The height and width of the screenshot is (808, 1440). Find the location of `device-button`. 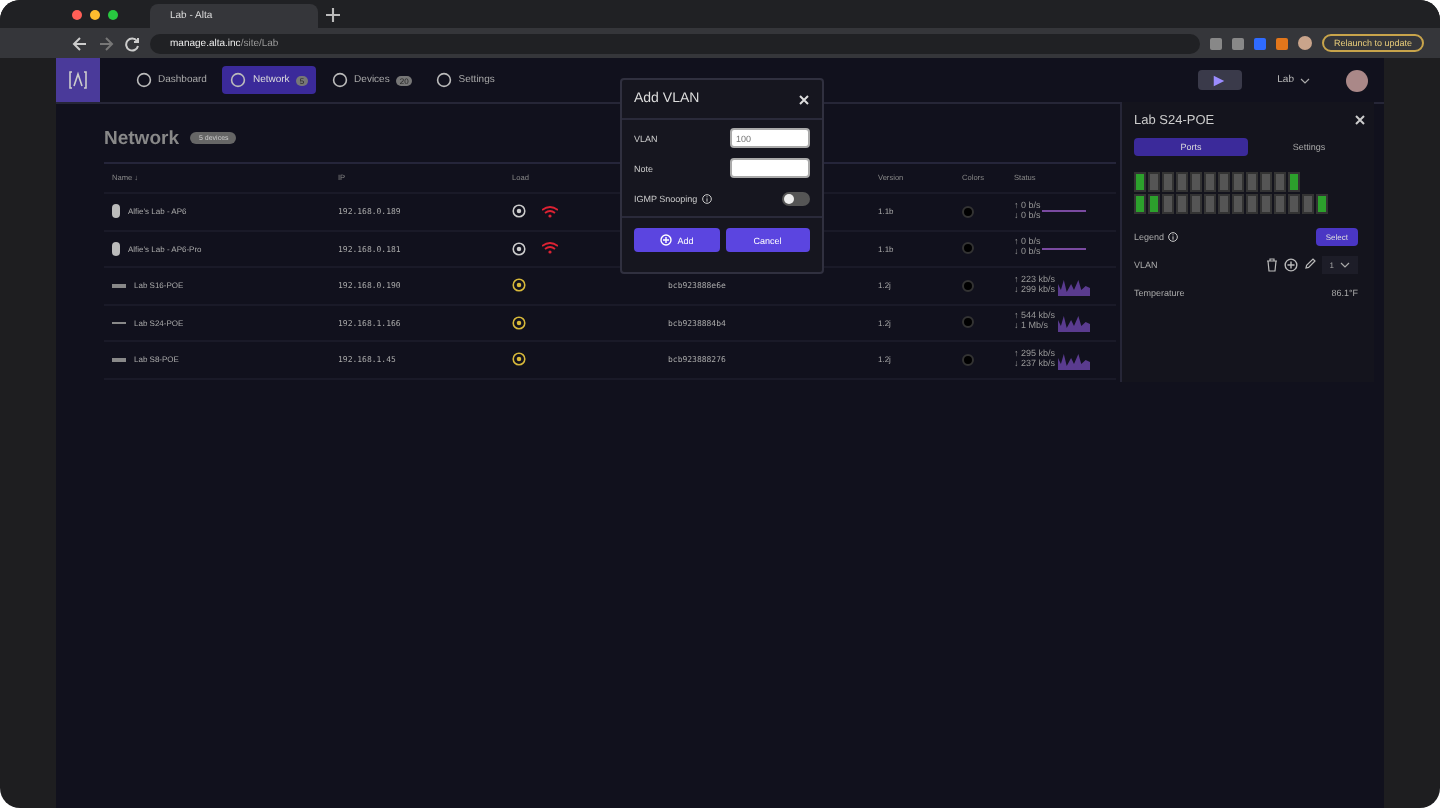

device-button is located at coordinates (1219, 80).